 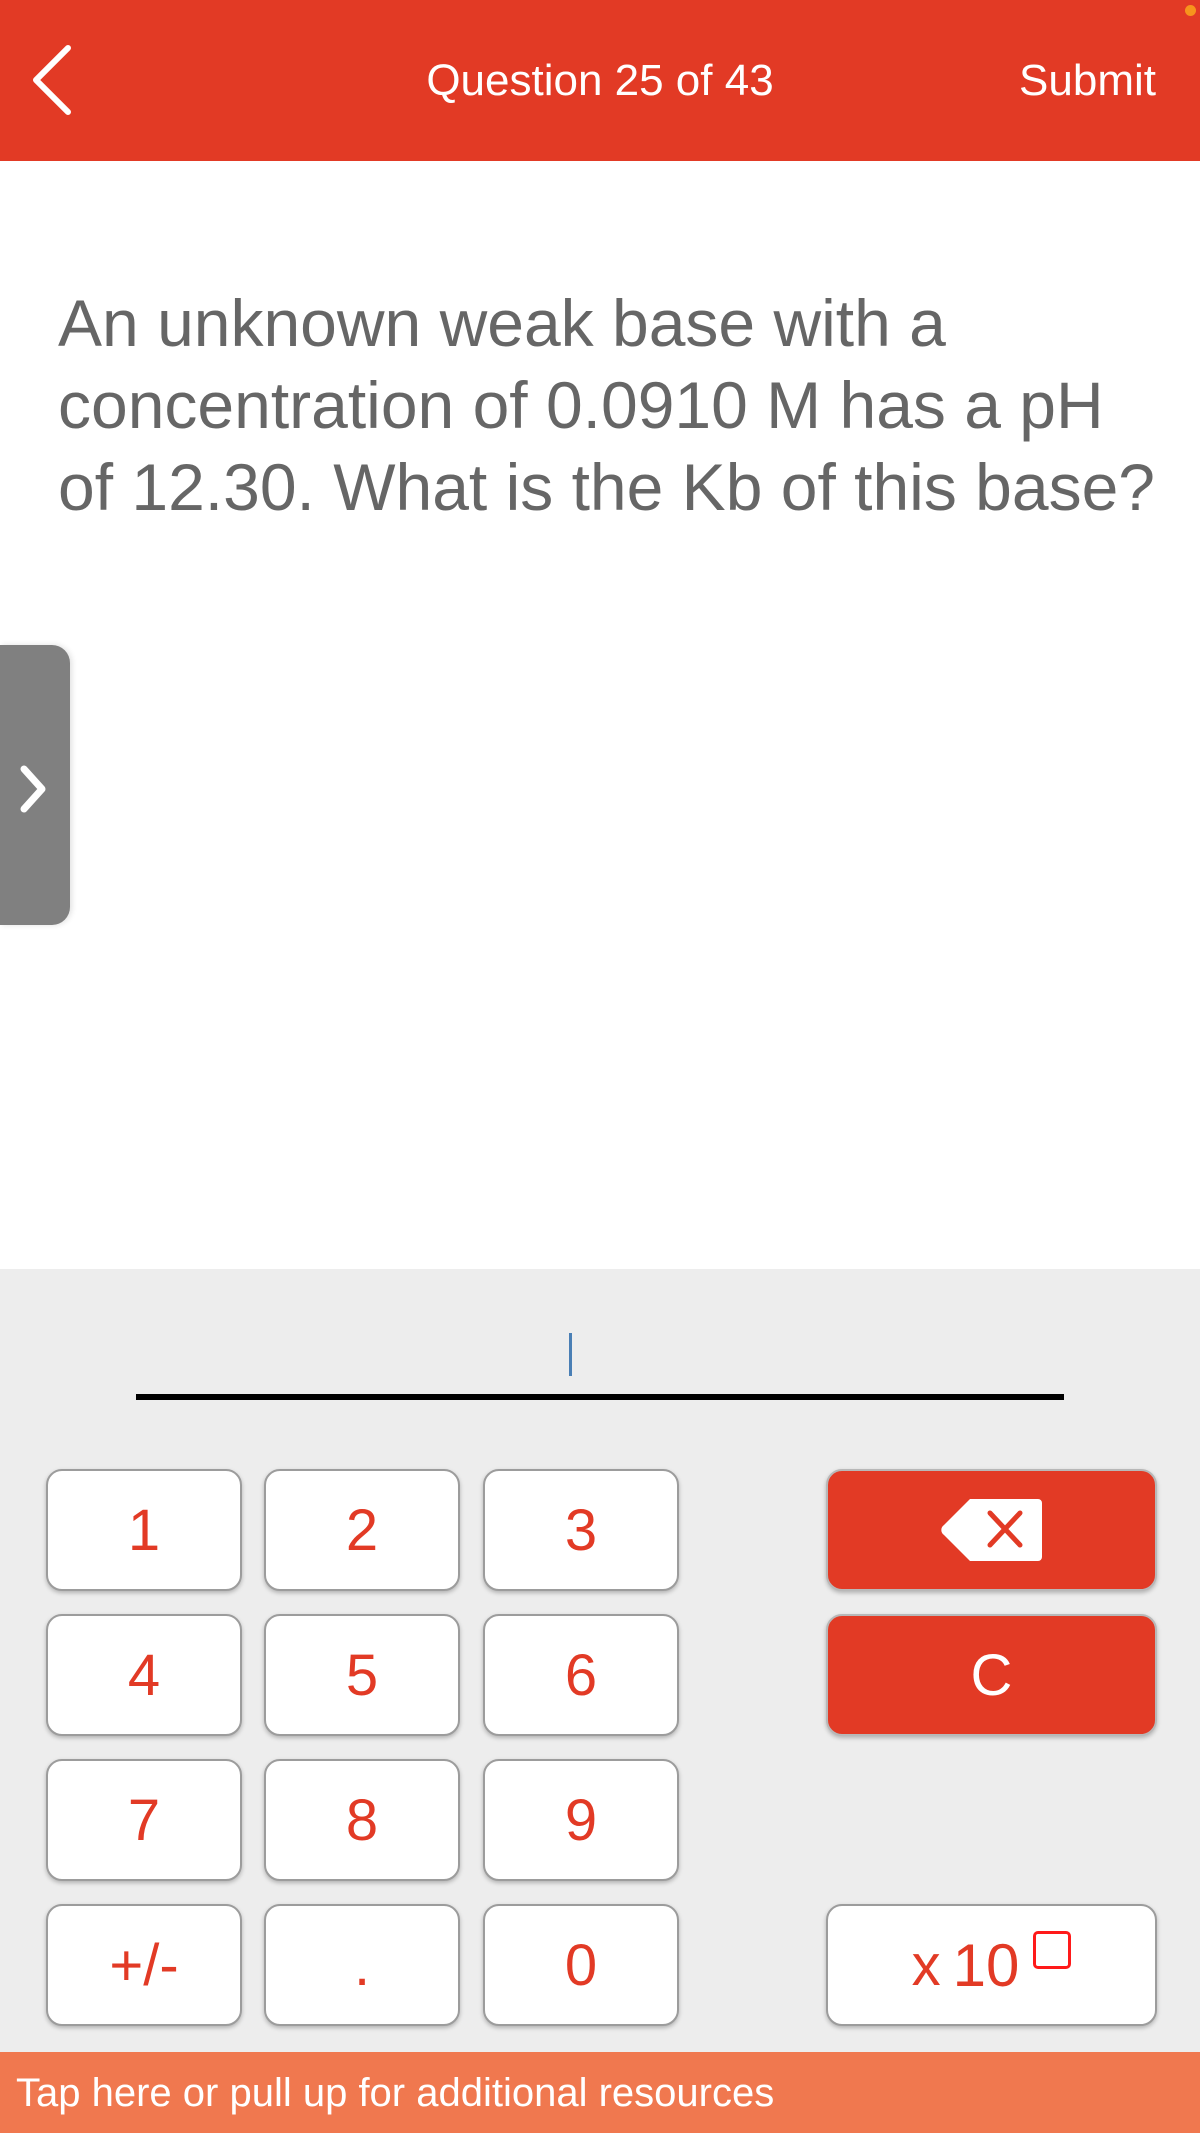 What do you see at coordinates (144, 1820) in the screenshot?
I see `key-7: 7` at bounding box center [144, 1820].